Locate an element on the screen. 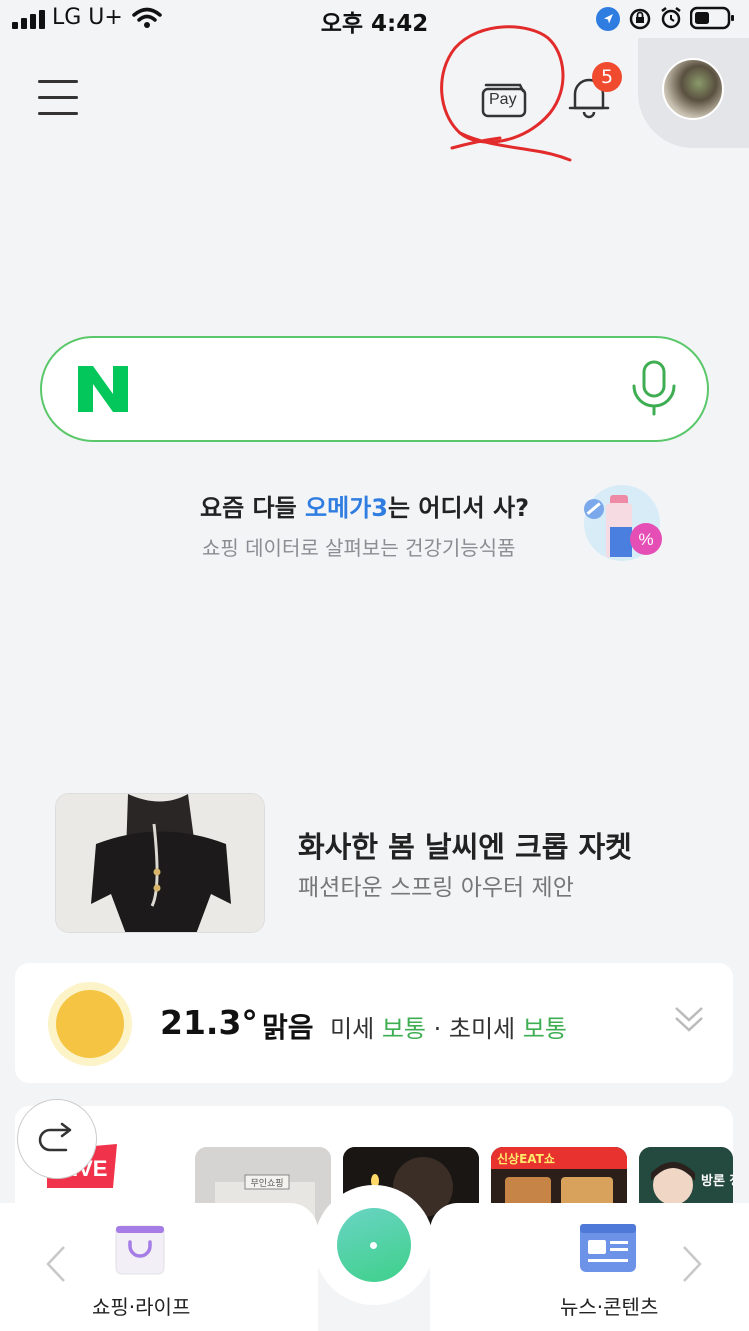 The width and height of the screenshot is (749, 1331). chevron-right-icon is located at coordinates (692, 1264).